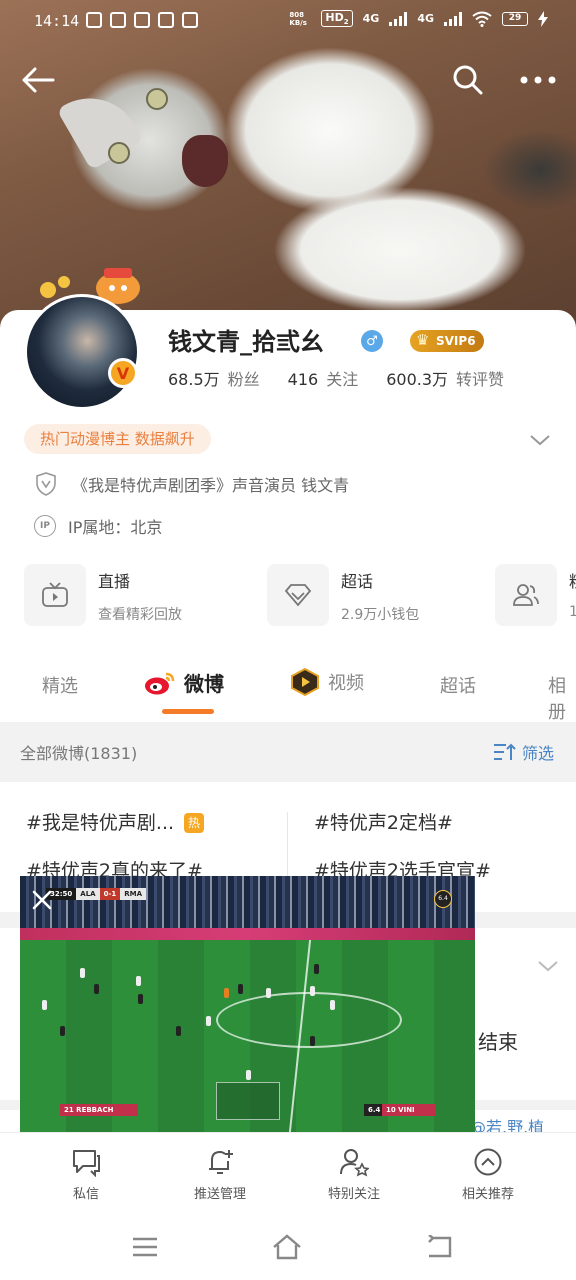 The height and width of the screenshot is (1280, 576). I want to click on feature-subtitle: 2.9万小钱包, so click(380, 615).